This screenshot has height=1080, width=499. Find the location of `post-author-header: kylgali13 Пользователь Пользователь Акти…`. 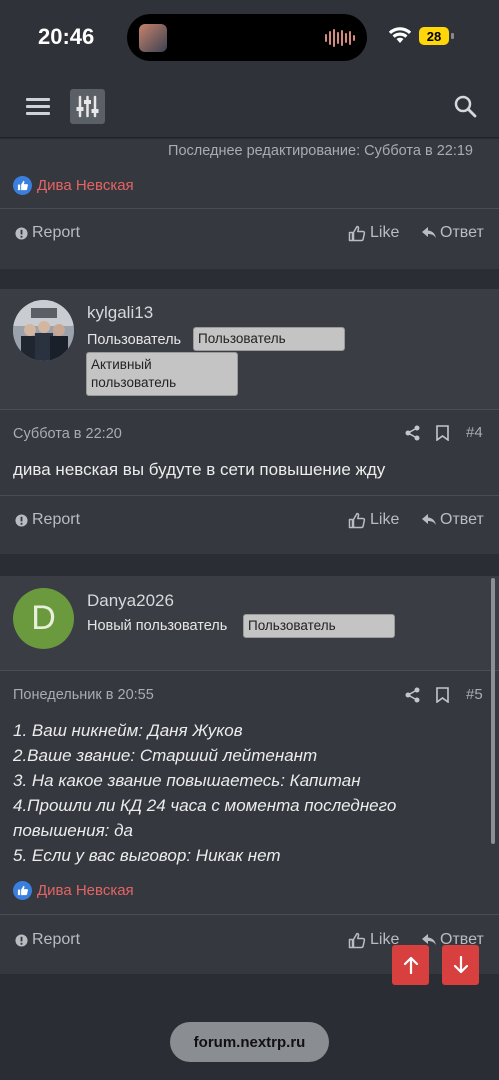

post-author-header: kylgali13 Пользователь Пользователь Акти… is located at coordinates (249, 349).